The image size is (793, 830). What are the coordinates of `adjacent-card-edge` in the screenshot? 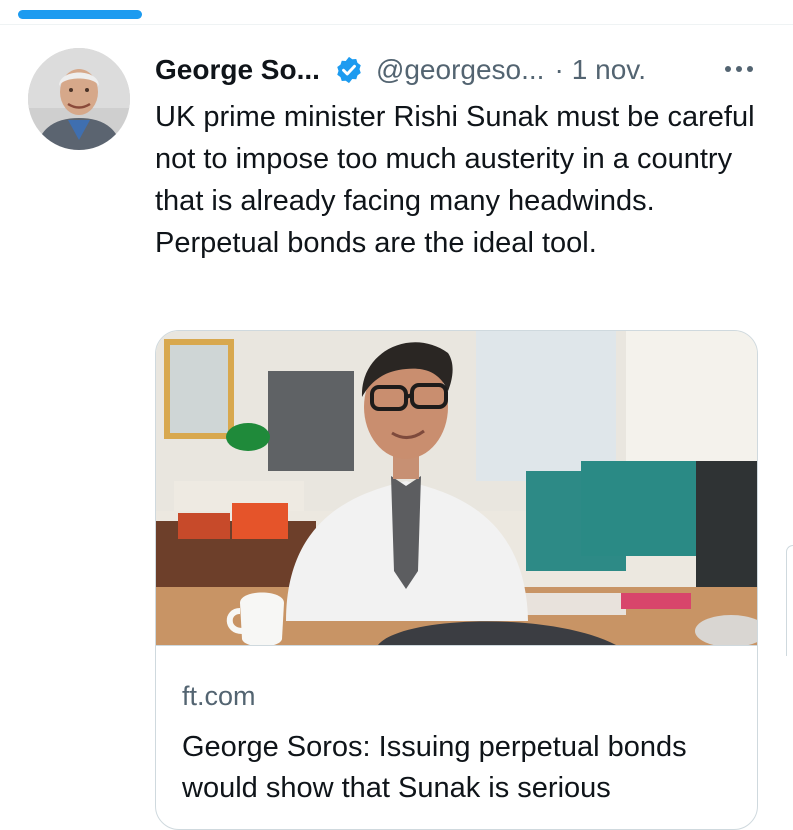 It's located at (789, 600).